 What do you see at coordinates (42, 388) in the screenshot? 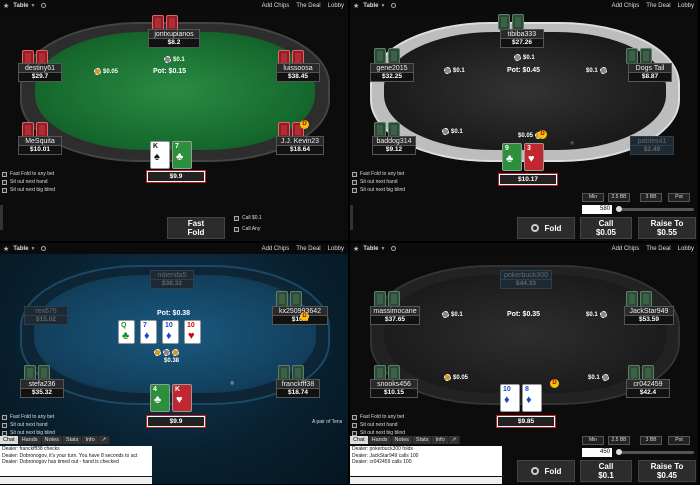
I see `seat-player: stefa236 $35.32` at bounding box center [42, 388].